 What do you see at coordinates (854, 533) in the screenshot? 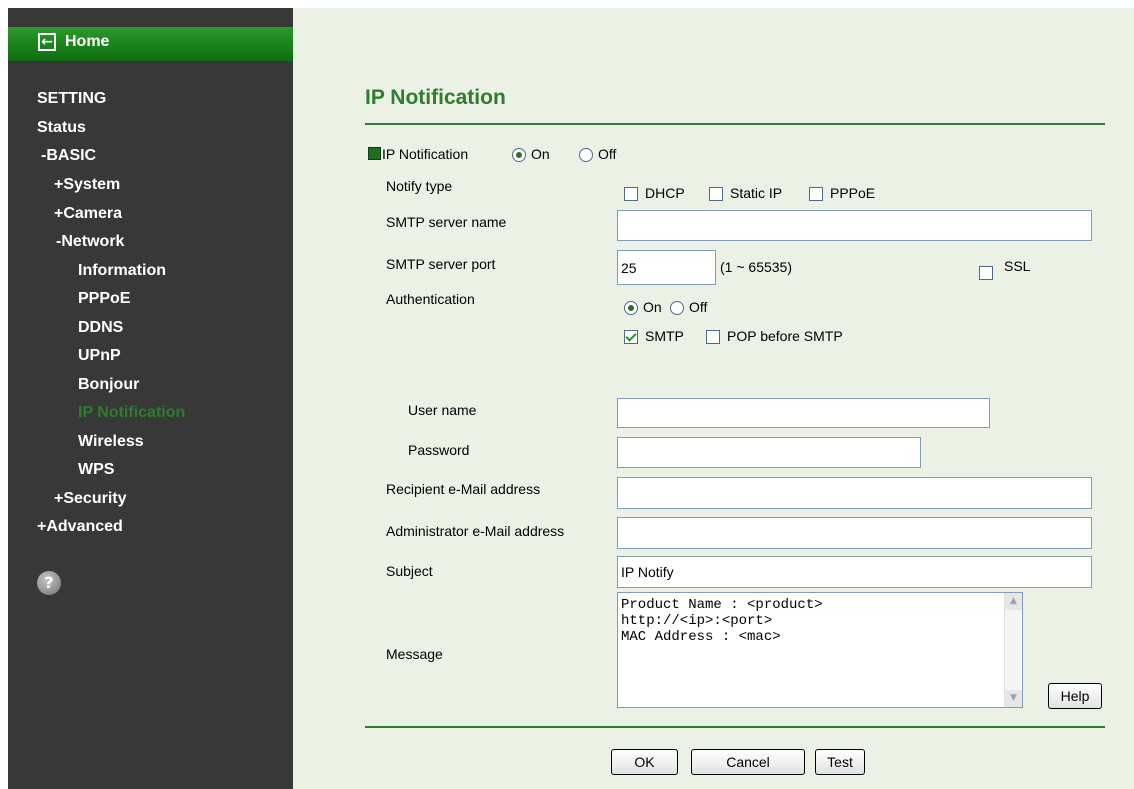
I see `administrator-email-input` at bounding box center [854, 533].